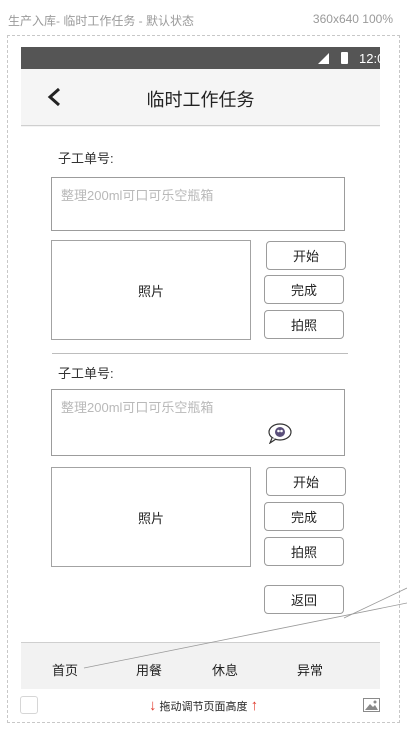 The image size is (407, 739). I want to click on task-2-input: 整理200ml可口可乐空瓶箱, so click(198, 422).